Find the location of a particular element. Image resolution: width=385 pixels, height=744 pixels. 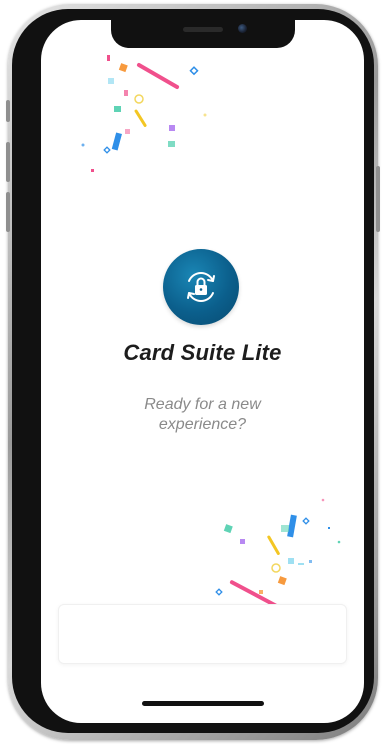

confetti-top is located at coordinates (141, 110).